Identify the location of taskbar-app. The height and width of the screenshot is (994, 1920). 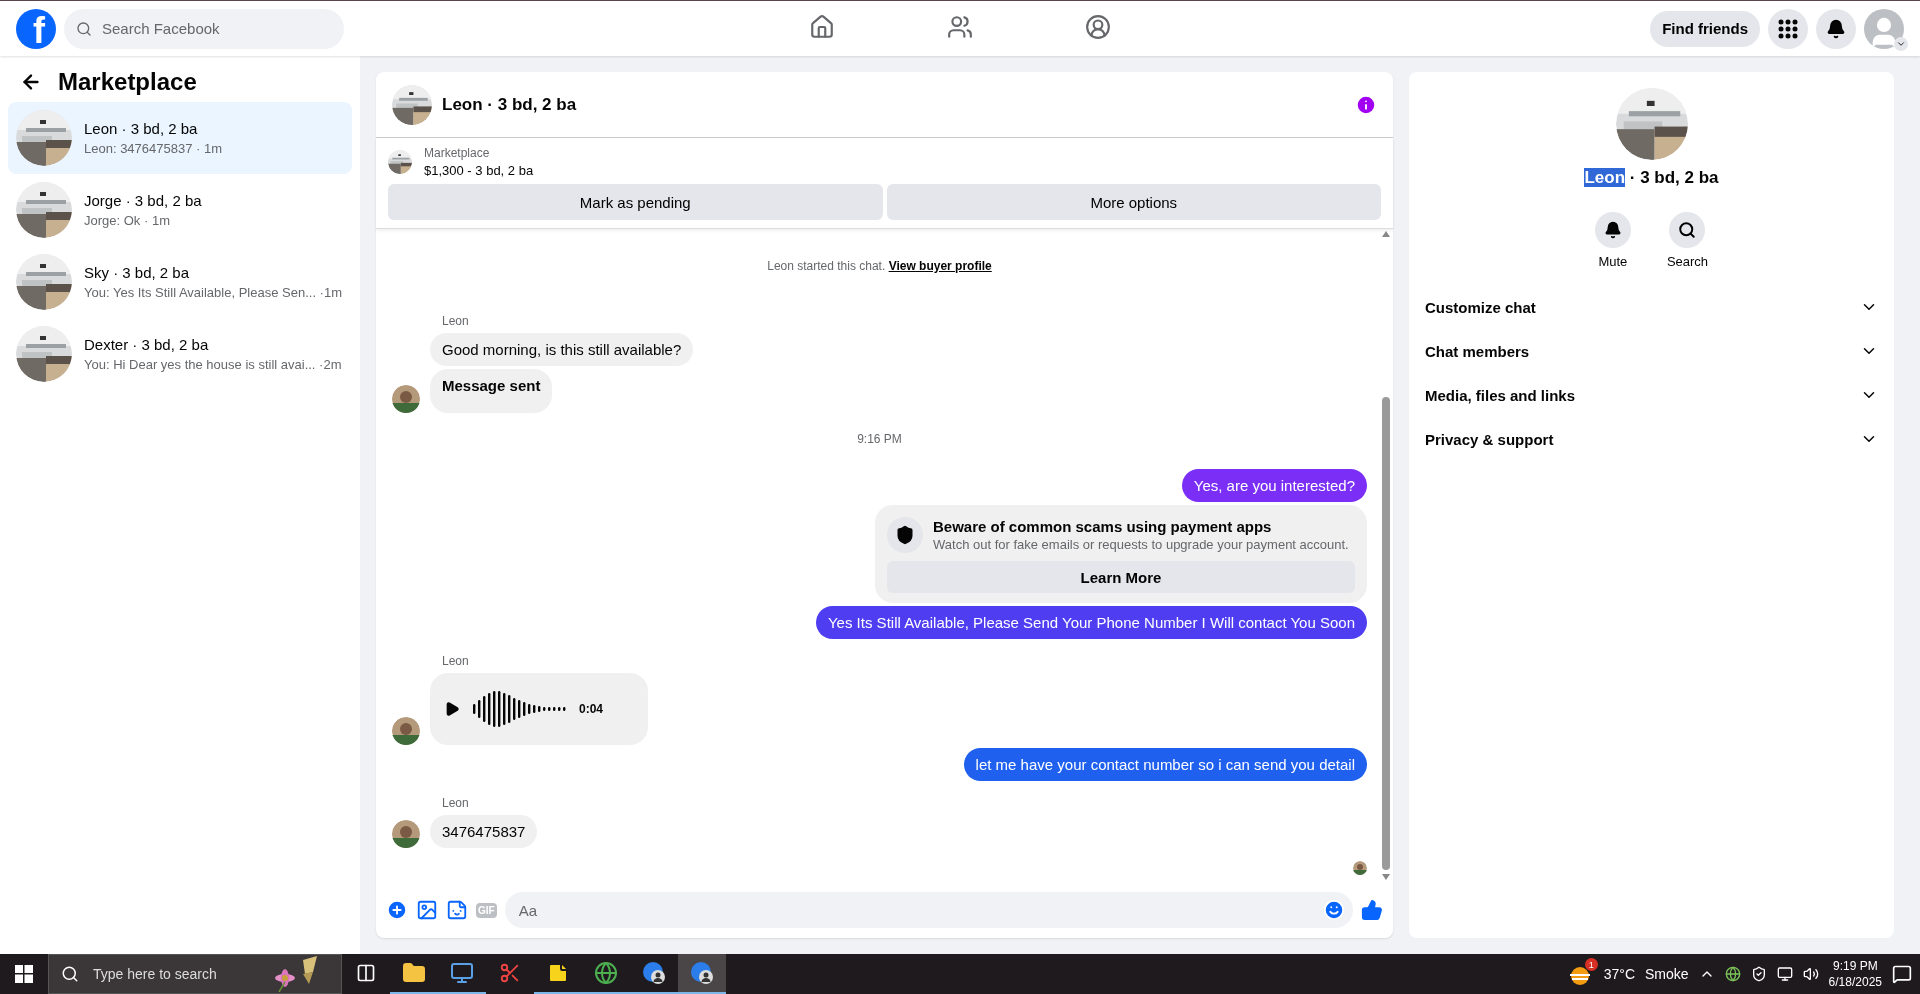
(702, 974).